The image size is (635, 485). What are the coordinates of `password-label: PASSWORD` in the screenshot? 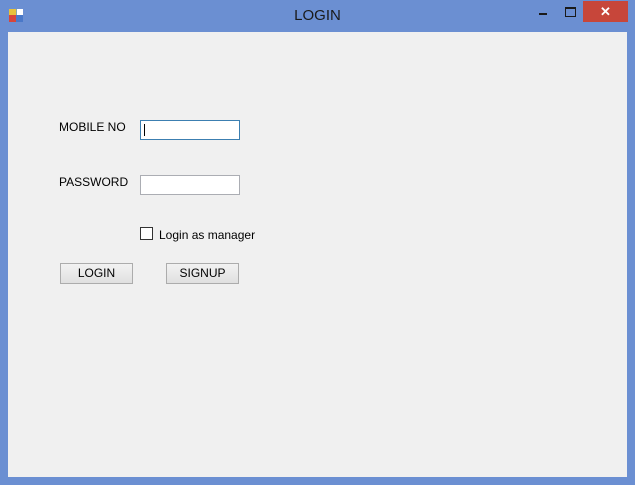 It's located at (94, 182).